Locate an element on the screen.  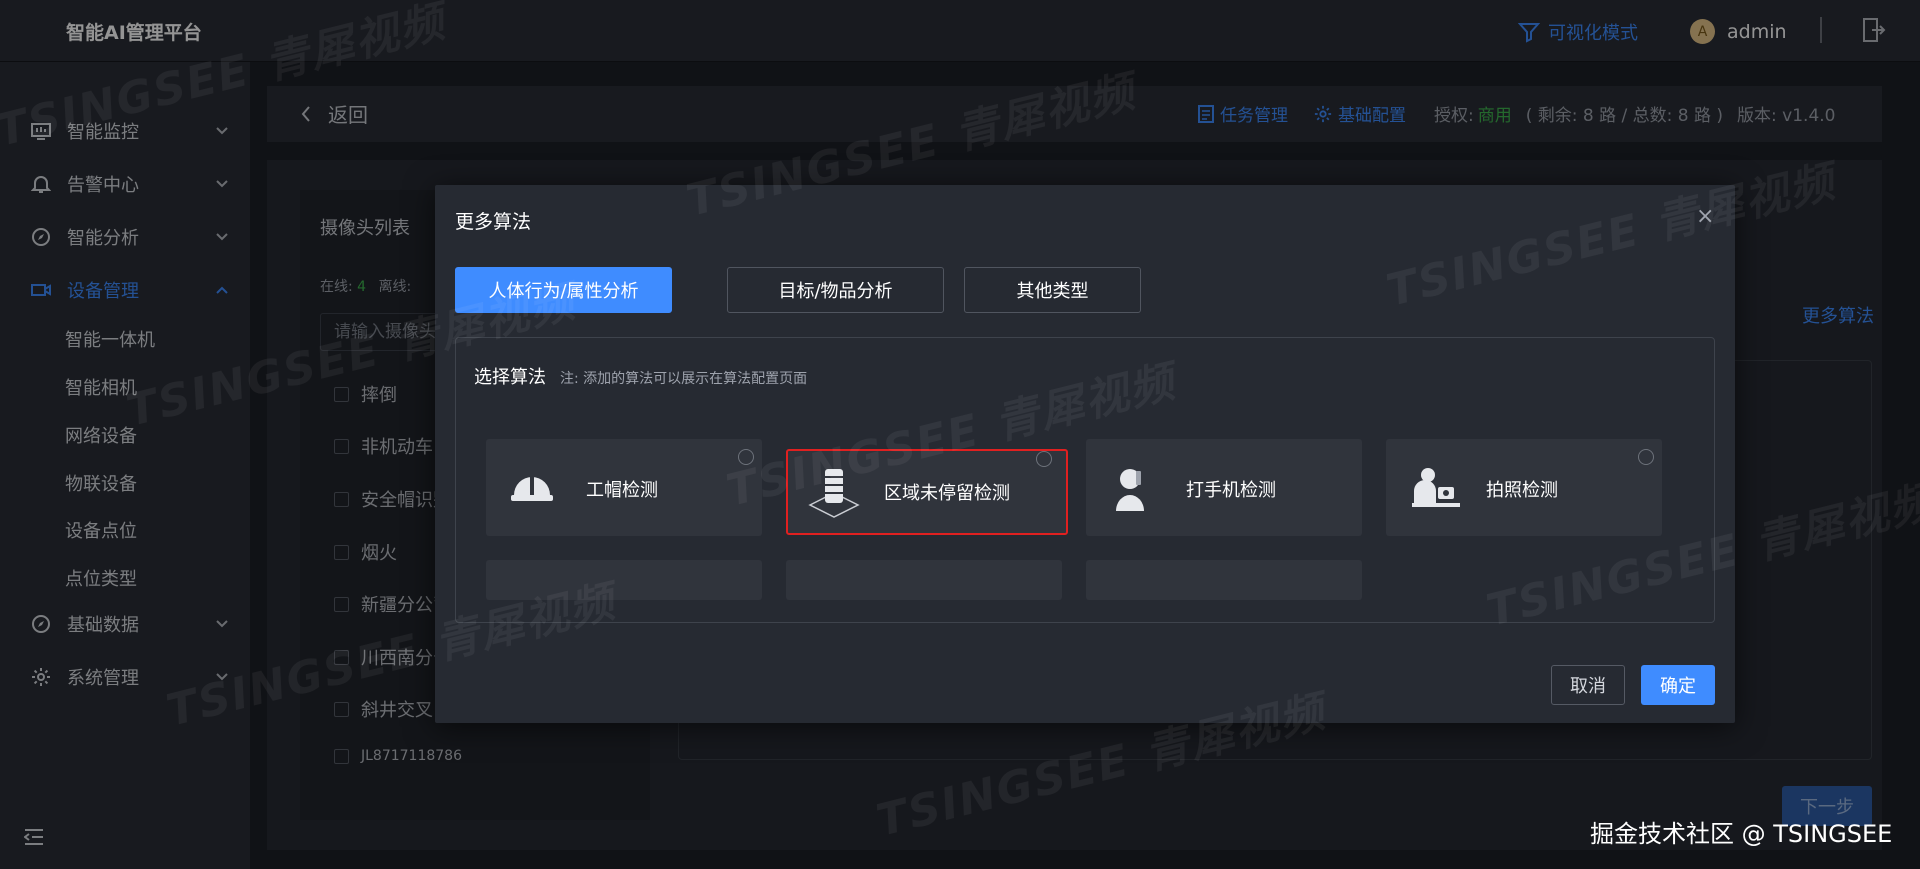
algorithm-section-header: 选择算法 注: 添加的算法可以展示在算法配置页面 is located at coordinates (640, 376).